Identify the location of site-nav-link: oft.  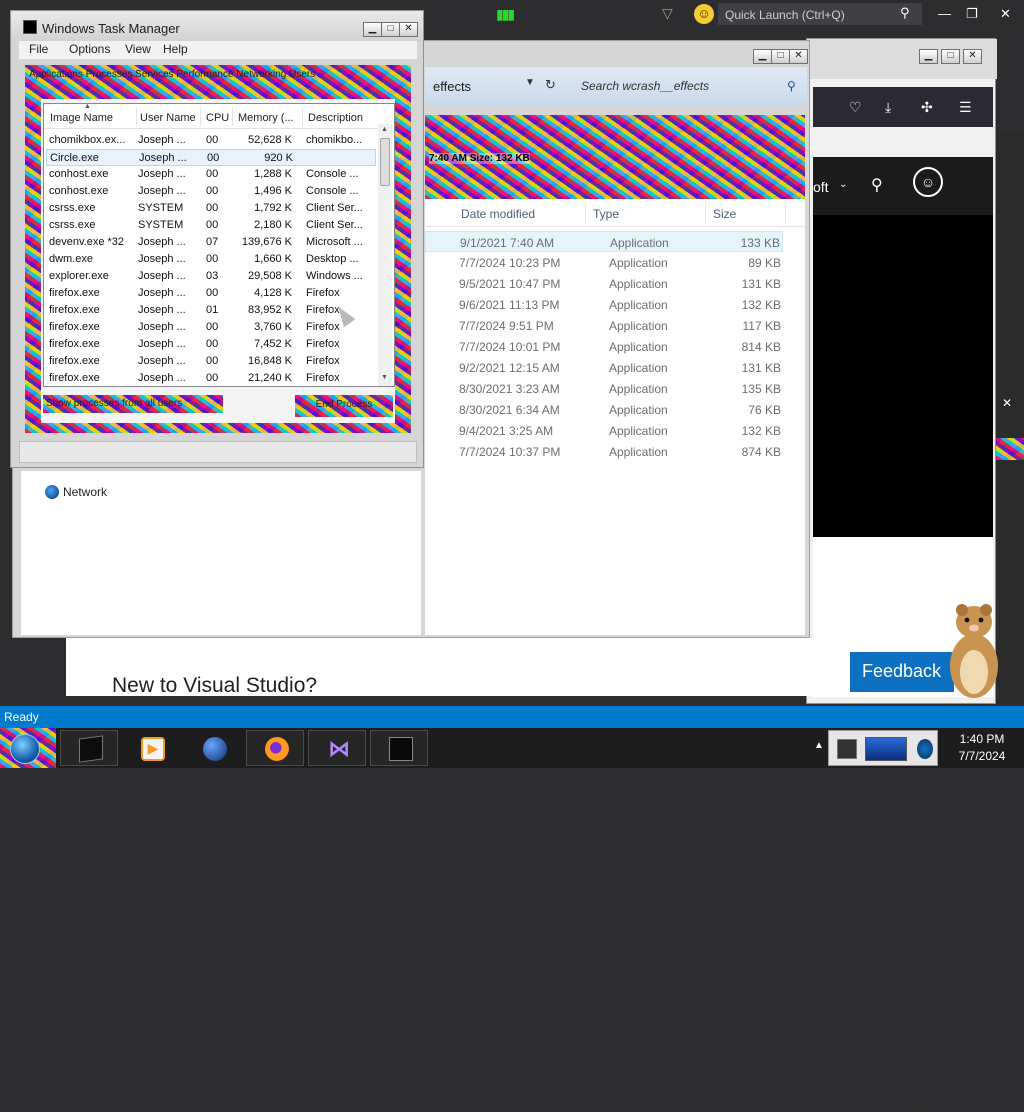
(821, 187).